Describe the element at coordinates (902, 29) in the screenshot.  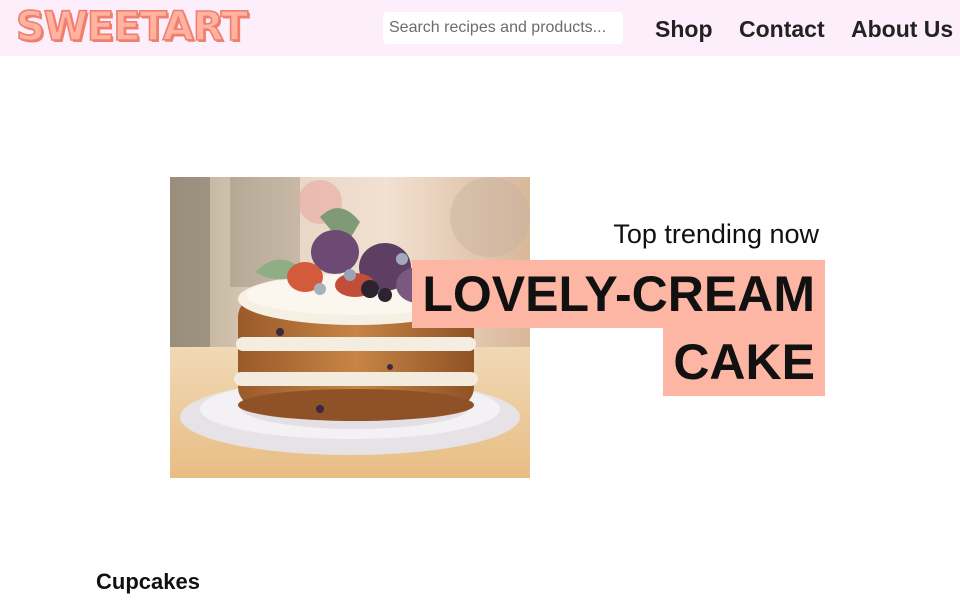
I see `nav-about-us: About Us` at that location.